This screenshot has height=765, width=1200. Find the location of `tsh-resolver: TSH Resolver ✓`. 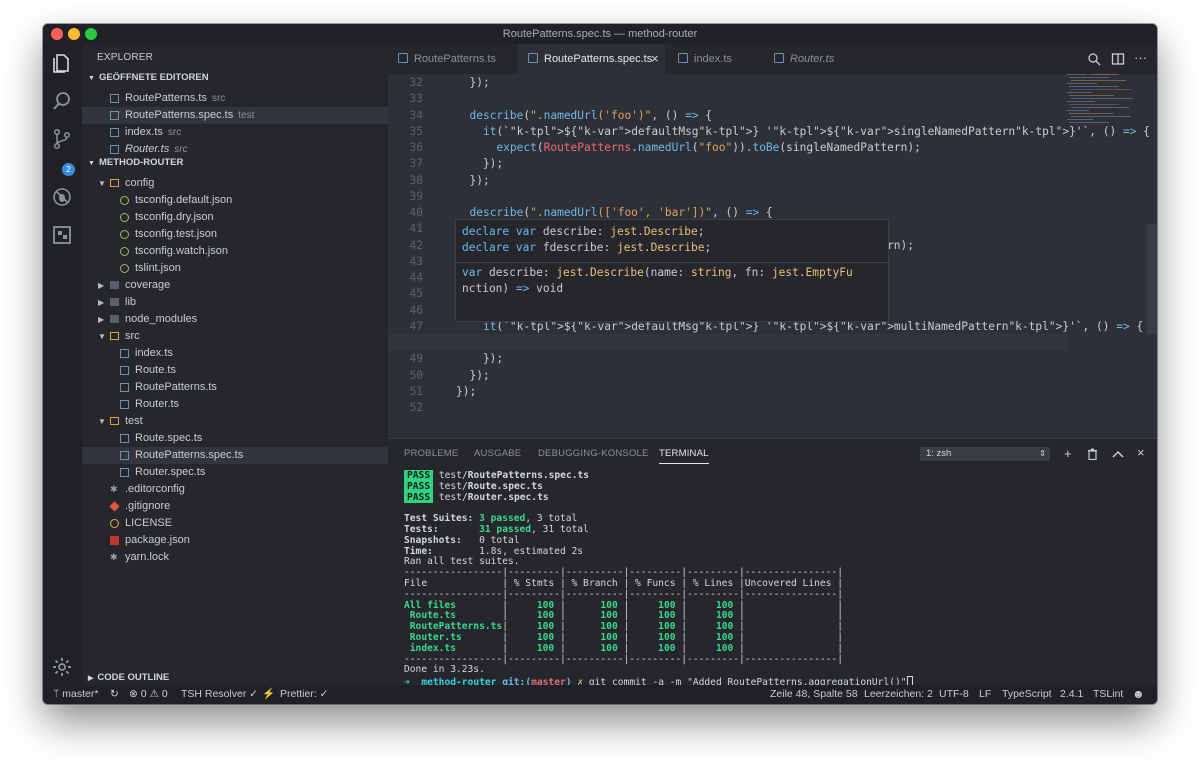

tsh-resolver: TSH Resolver ✓ is located at coordinates (219, 694).